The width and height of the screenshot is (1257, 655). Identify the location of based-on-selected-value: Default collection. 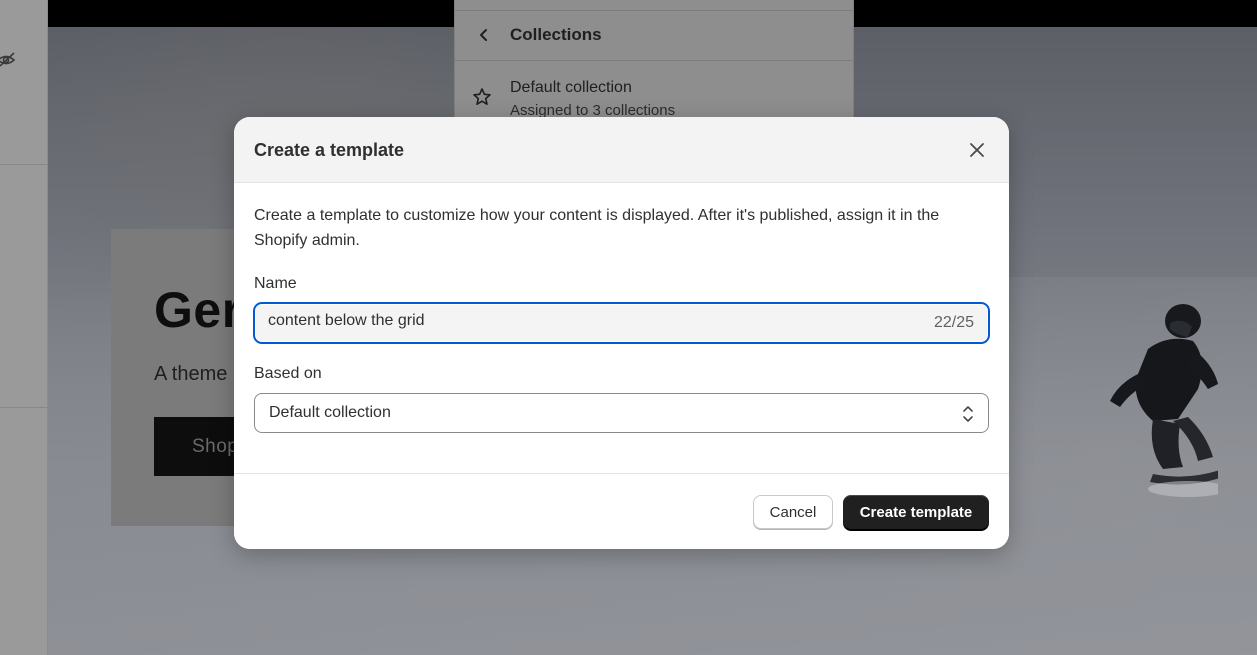
(330, 412).